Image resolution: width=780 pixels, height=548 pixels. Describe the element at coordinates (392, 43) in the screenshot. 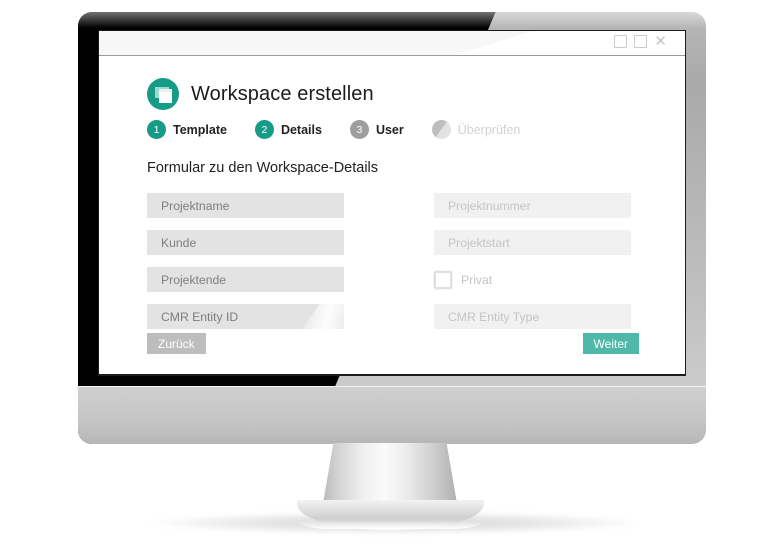

I see `window-titlebar: ✕` at that location.